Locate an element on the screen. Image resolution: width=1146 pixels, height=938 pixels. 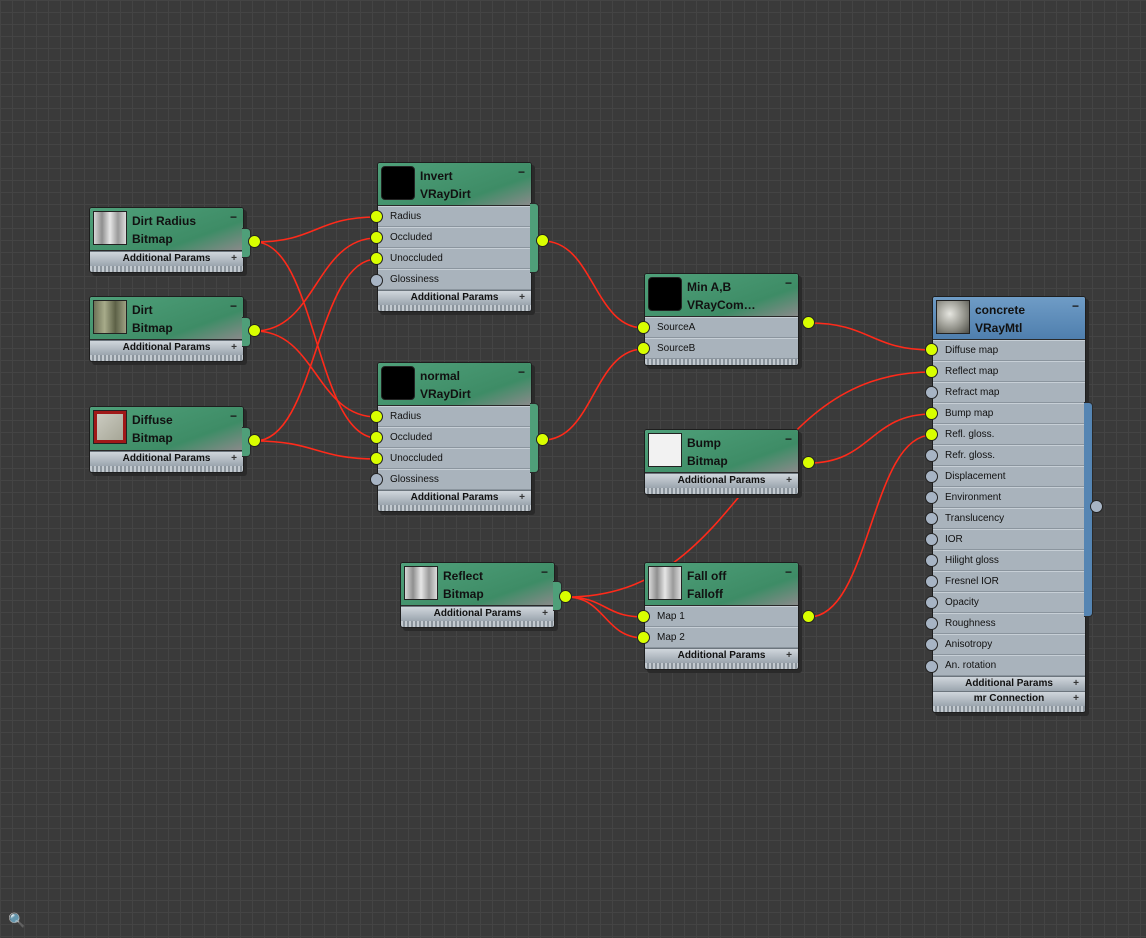
slot-reflect-map: Reflect map is located at coordinates (1009, 371).